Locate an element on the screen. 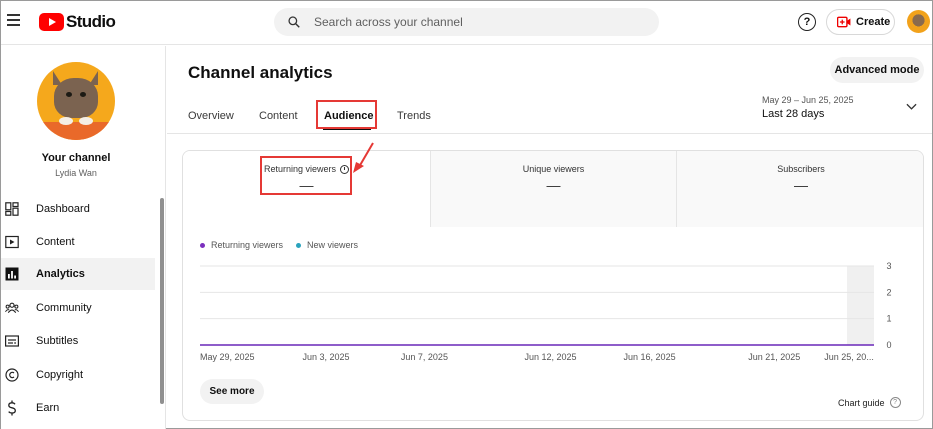 The image size is (933, 429). tab-overview: Overview is located at coordinates (211, 116).